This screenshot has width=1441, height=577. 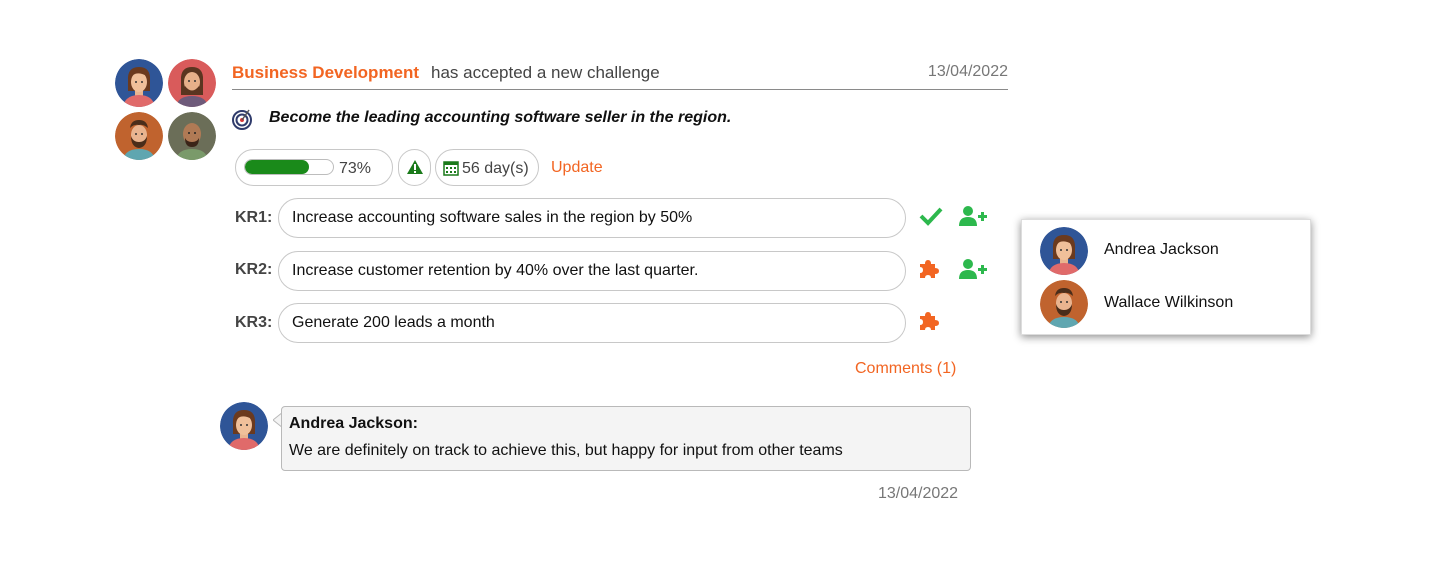 I want to click on assign-menu-item: Wallace Wilkinson, so click(x=1166, y=304).